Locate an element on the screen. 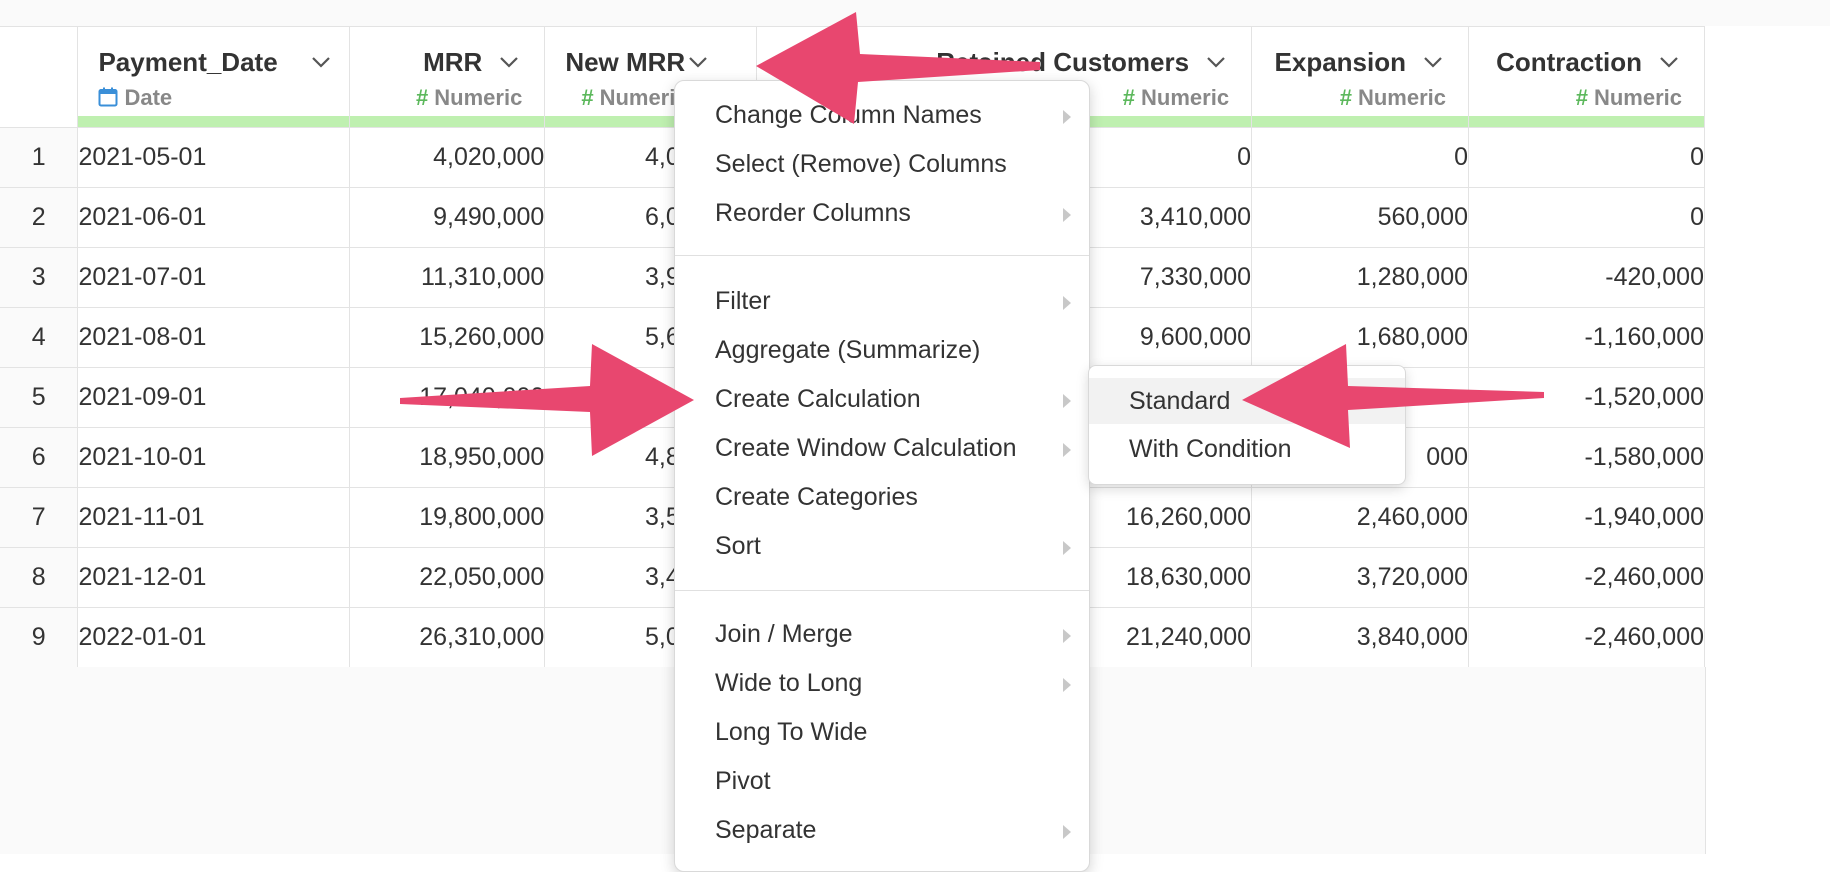 The width and height of the screenshot is (1830, 872). column-header-mrr: MRR # Numeric is located at coordinates (447, 77).